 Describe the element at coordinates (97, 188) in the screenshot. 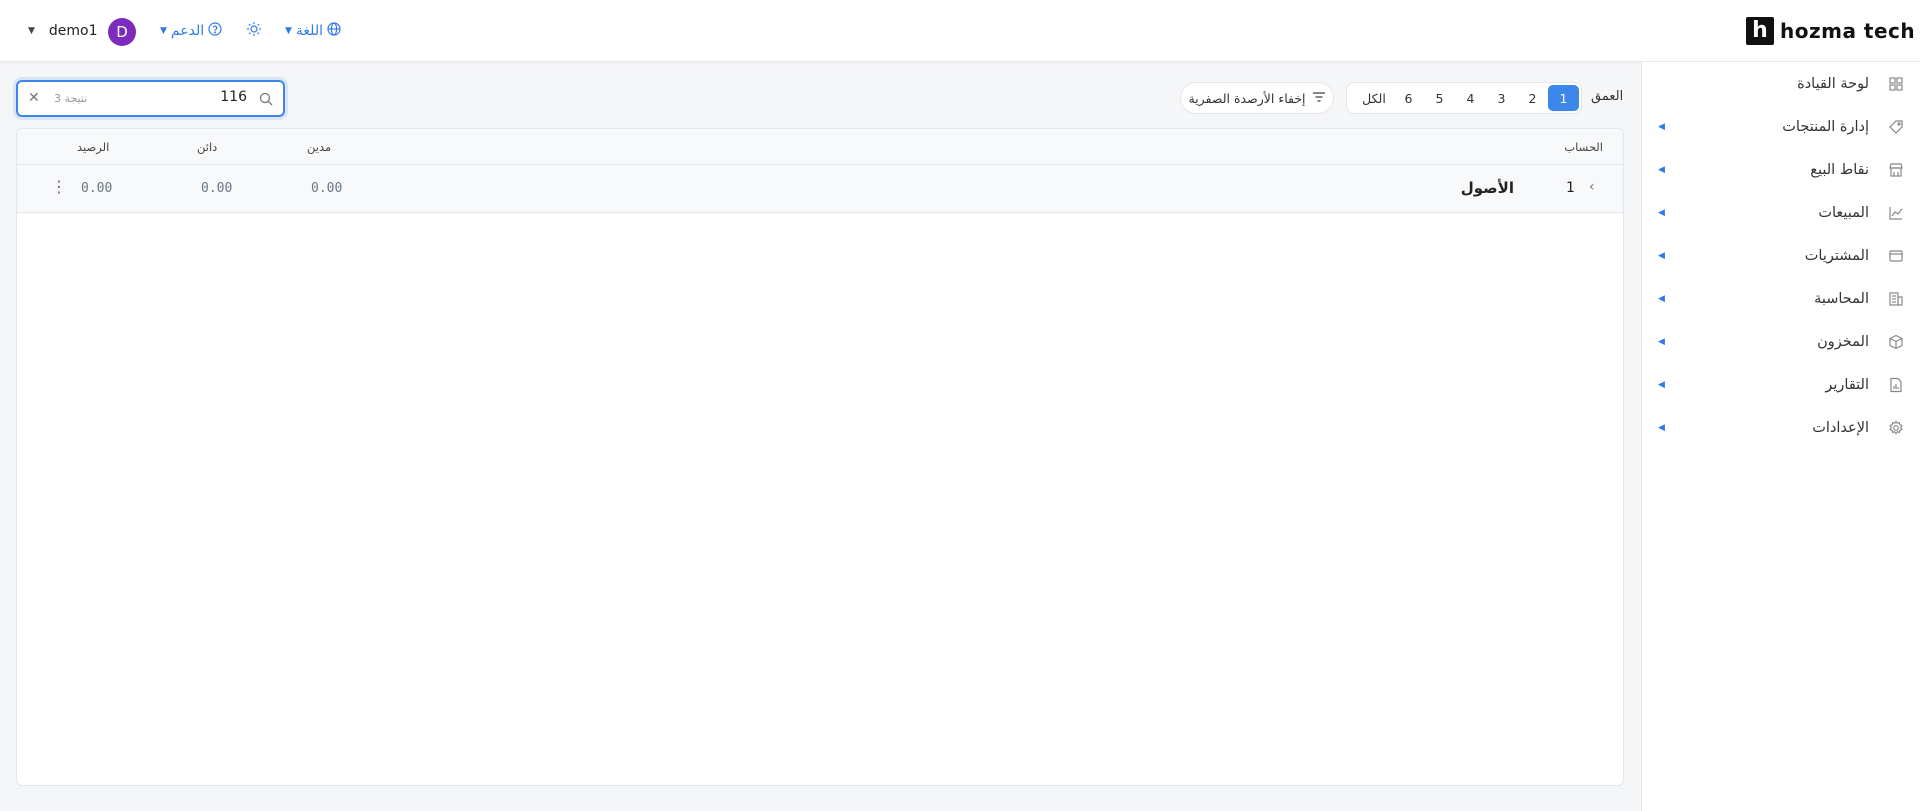

I see `balance-value: 0.00` at that location.